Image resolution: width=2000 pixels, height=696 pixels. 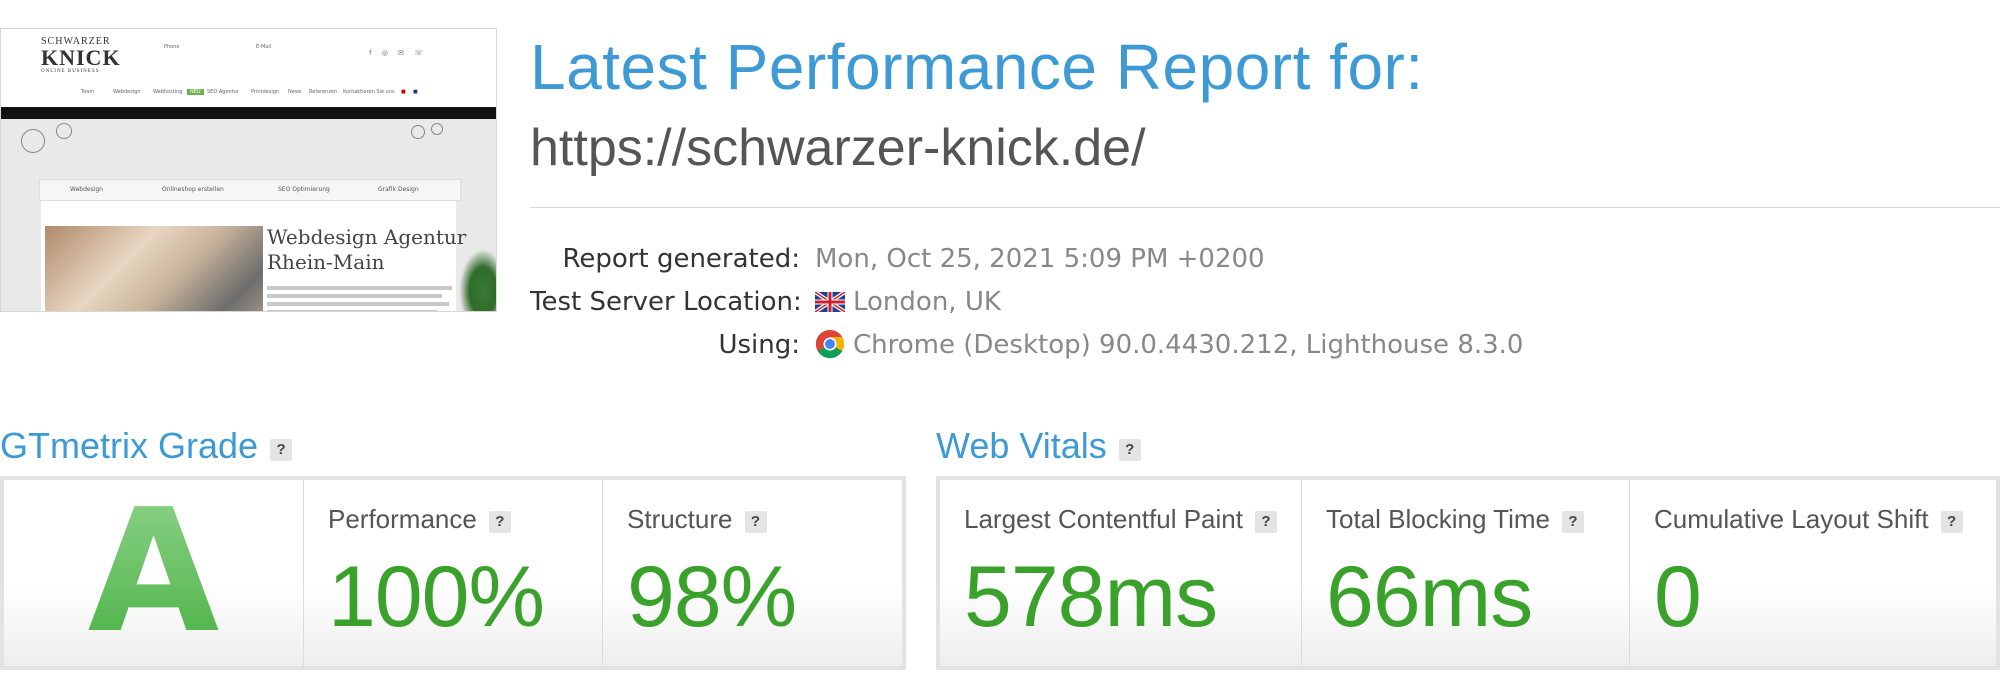 What do you see at coordinates (359, 288) in the screenshot?
I see `thumbnail-paragraph` at bounding box center [359, 288].